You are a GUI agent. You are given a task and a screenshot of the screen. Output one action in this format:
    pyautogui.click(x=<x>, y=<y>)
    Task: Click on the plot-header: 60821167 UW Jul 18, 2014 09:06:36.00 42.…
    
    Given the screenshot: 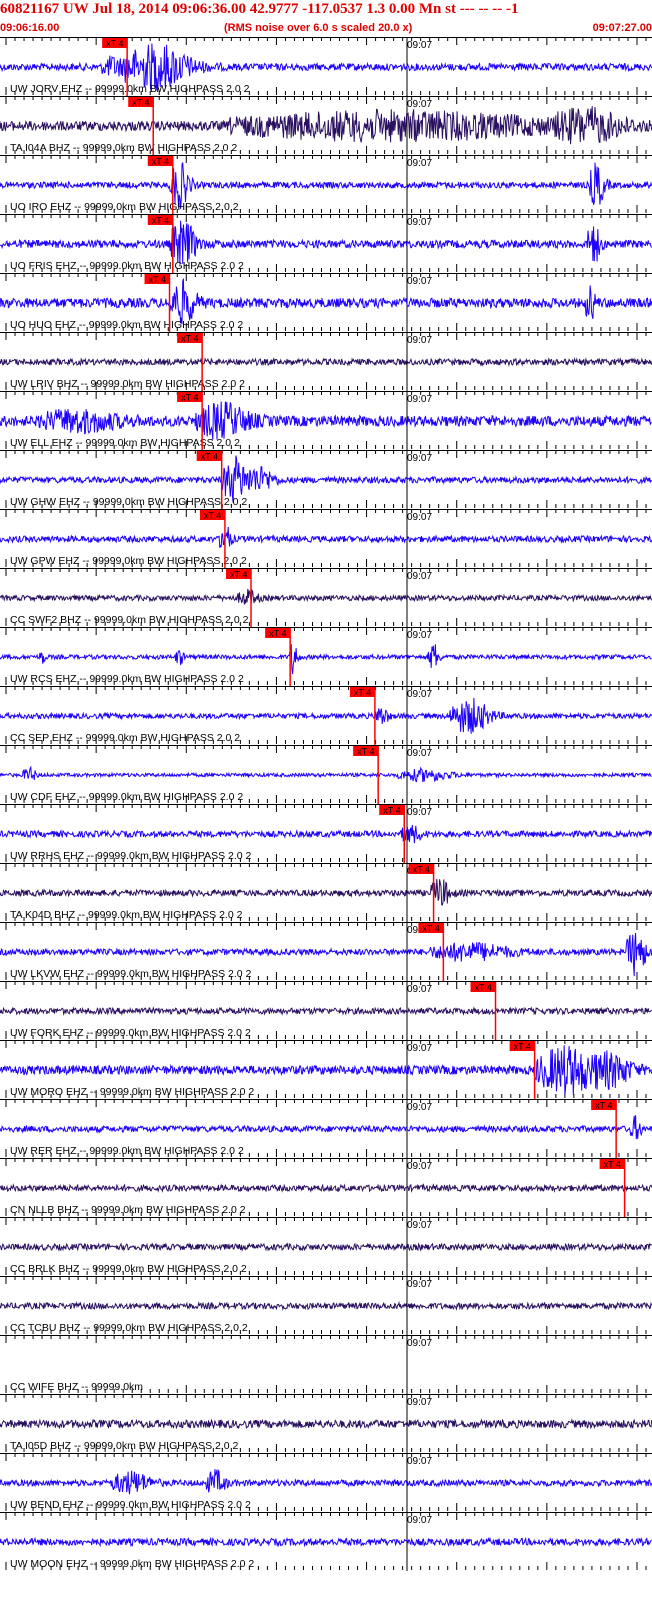 What is the action you would take?
    pyautogui.click(x=326, y=18)
    